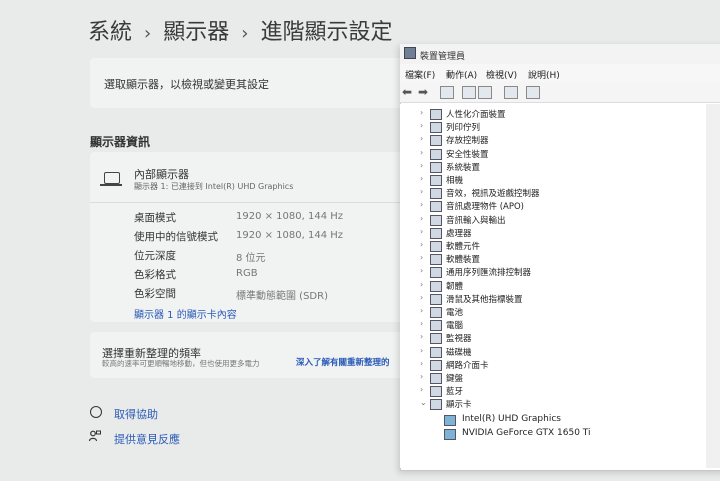 The height and width of the screenshot is (481, 720). What do you see at coordinates (501, 74) in the screenshot?
I see `menu-view: 檢視(V)` at bounding box center [501, 74].